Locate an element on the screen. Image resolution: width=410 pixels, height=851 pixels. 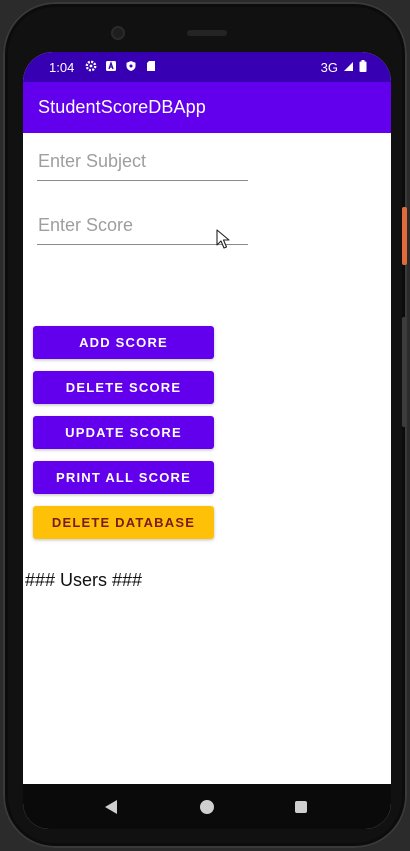
status-bar: 1:04 3G is located at coordinates (207, 67).